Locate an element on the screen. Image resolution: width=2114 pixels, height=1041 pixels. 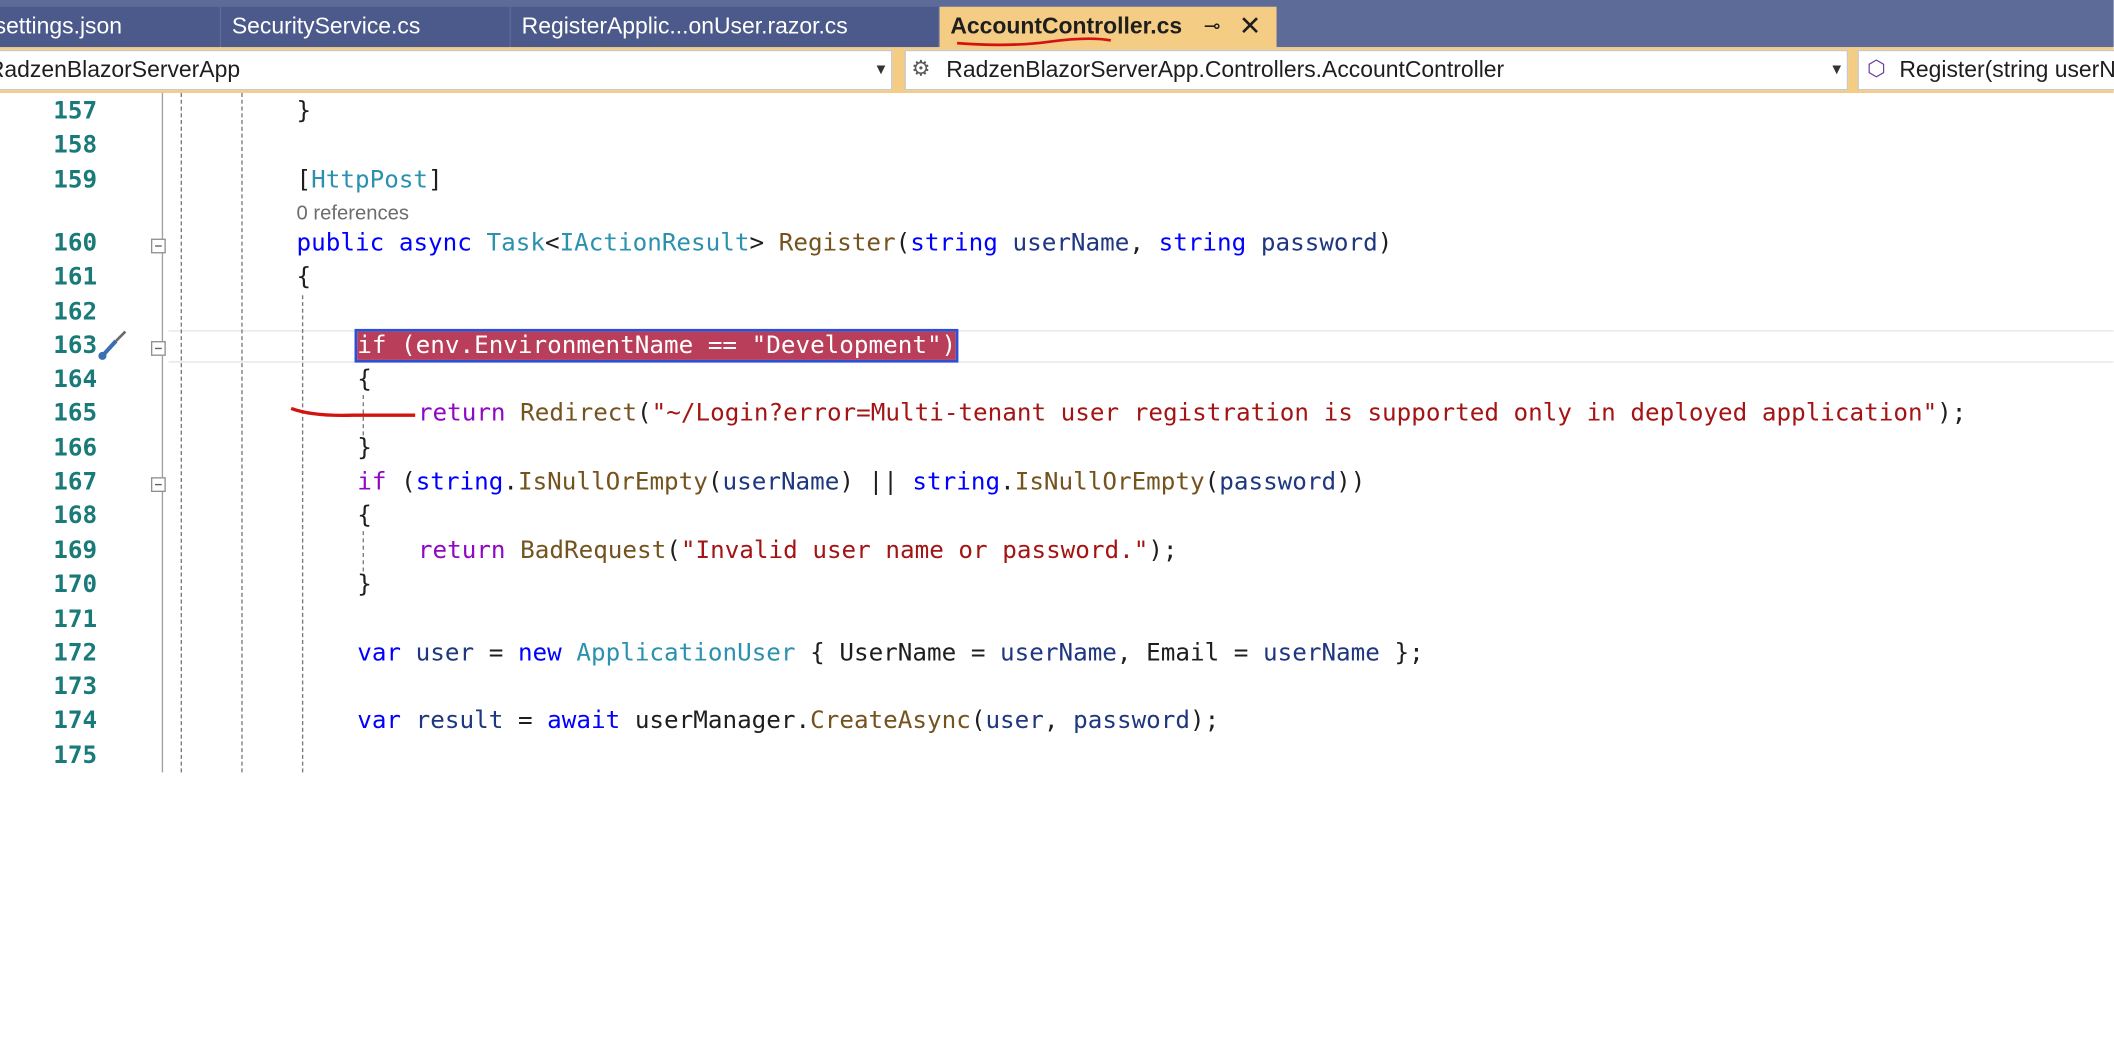
code-line-168: { is located at coordinates (364, 515).